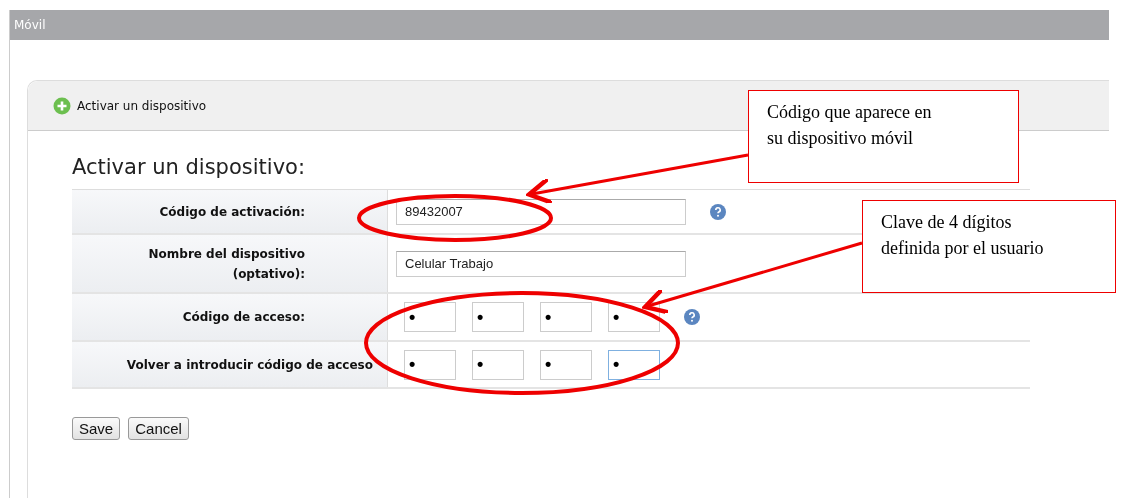 This screenshot has height=498, width=1123. I want to click on save-button: Save, so click(96, 428).